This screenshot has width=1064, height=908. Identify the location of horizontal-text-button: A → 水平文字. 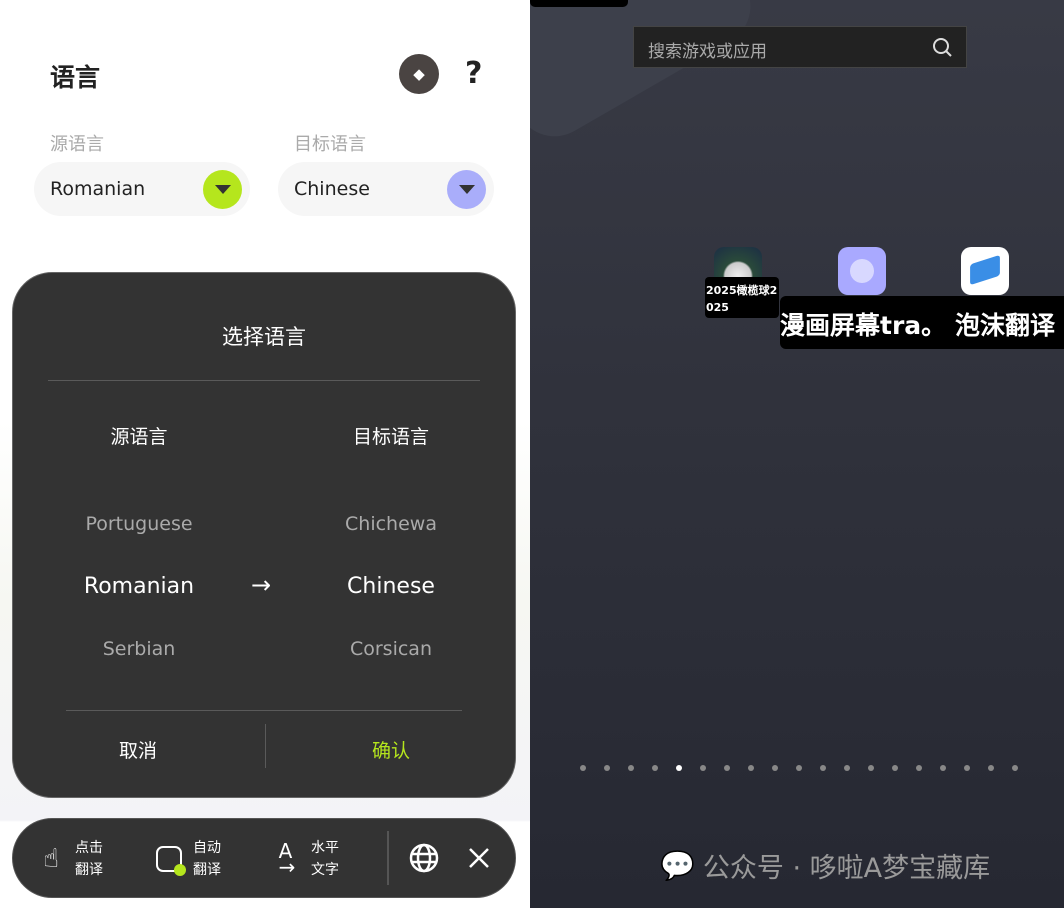
(305, 859).